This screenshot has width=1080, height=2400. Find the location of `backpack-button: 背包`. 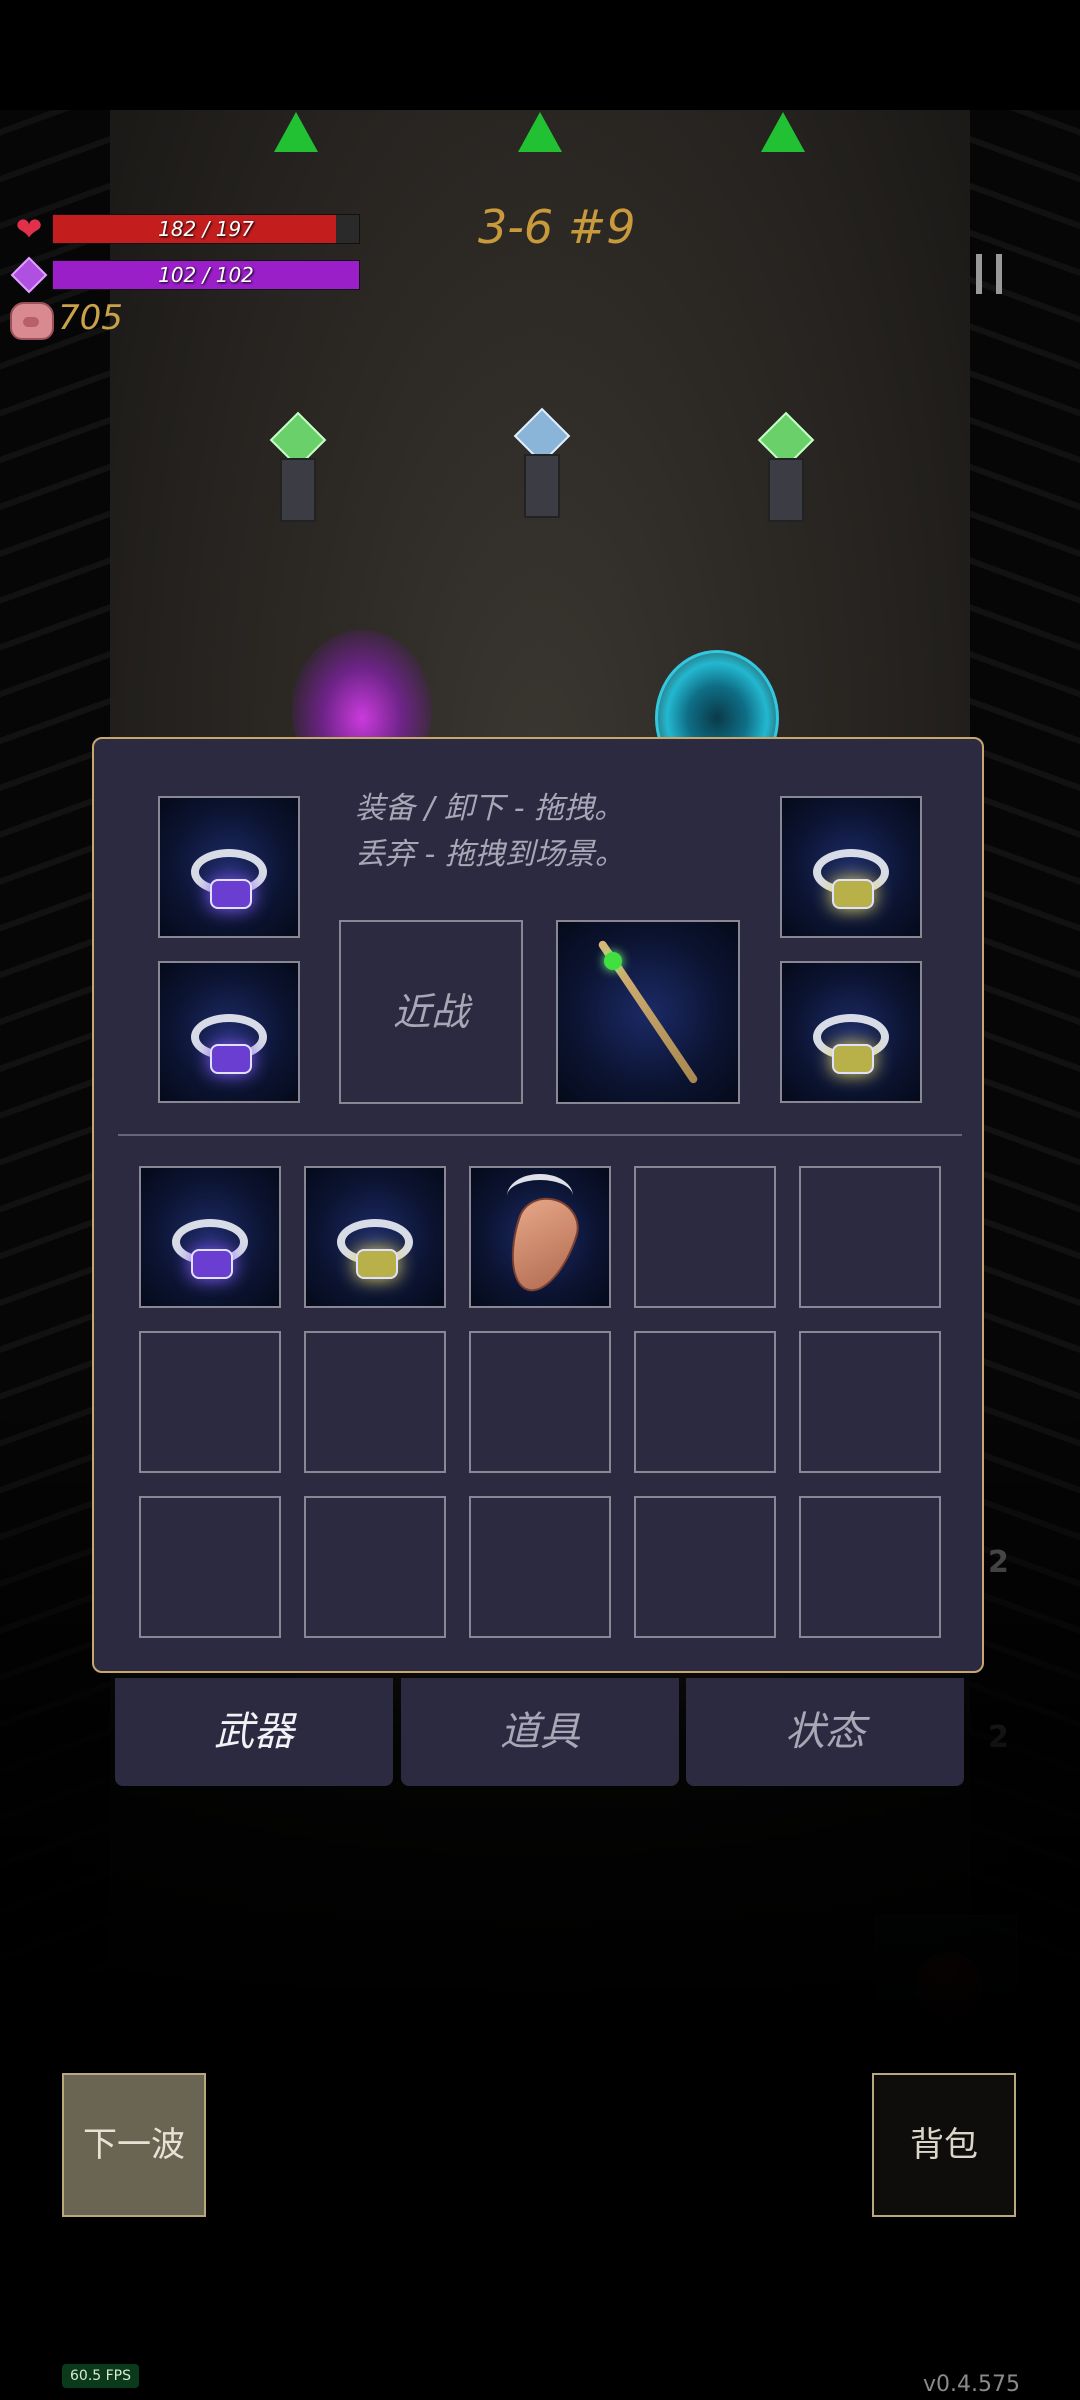

backpack-button: 背包 is located at coordinates (944, 2145).